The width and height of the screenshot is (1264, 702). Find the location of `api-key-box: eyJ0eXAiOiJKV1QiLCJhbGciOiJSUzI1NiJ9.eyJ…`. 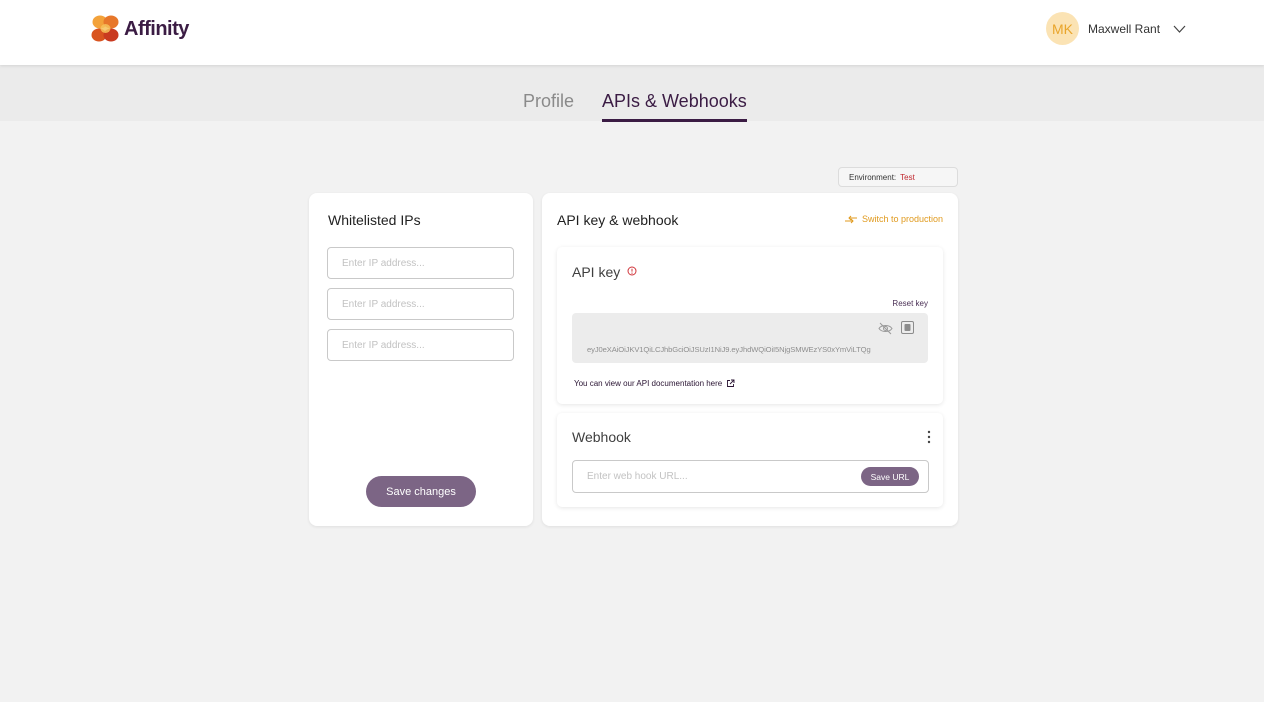

api-key-box: eyJ0eXAiOiJKV1QiLCJhbGciOiJSUzI1NiJ9.eyJ… is located at coordinates (750, 338).